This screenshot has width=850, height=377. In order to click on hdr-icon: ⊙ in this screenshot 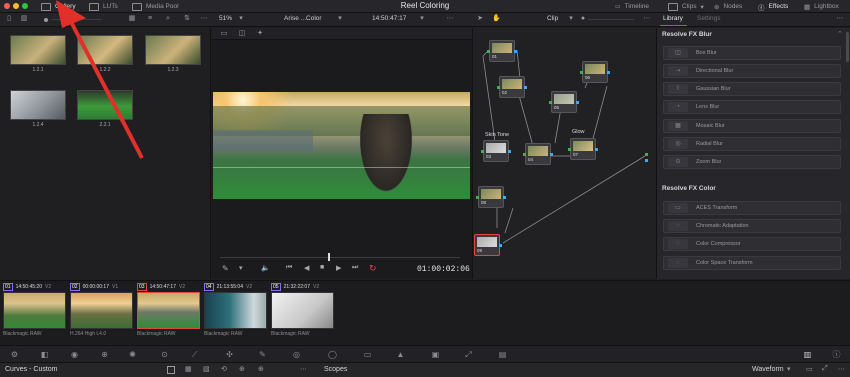, I will do `click(164, 354)`.